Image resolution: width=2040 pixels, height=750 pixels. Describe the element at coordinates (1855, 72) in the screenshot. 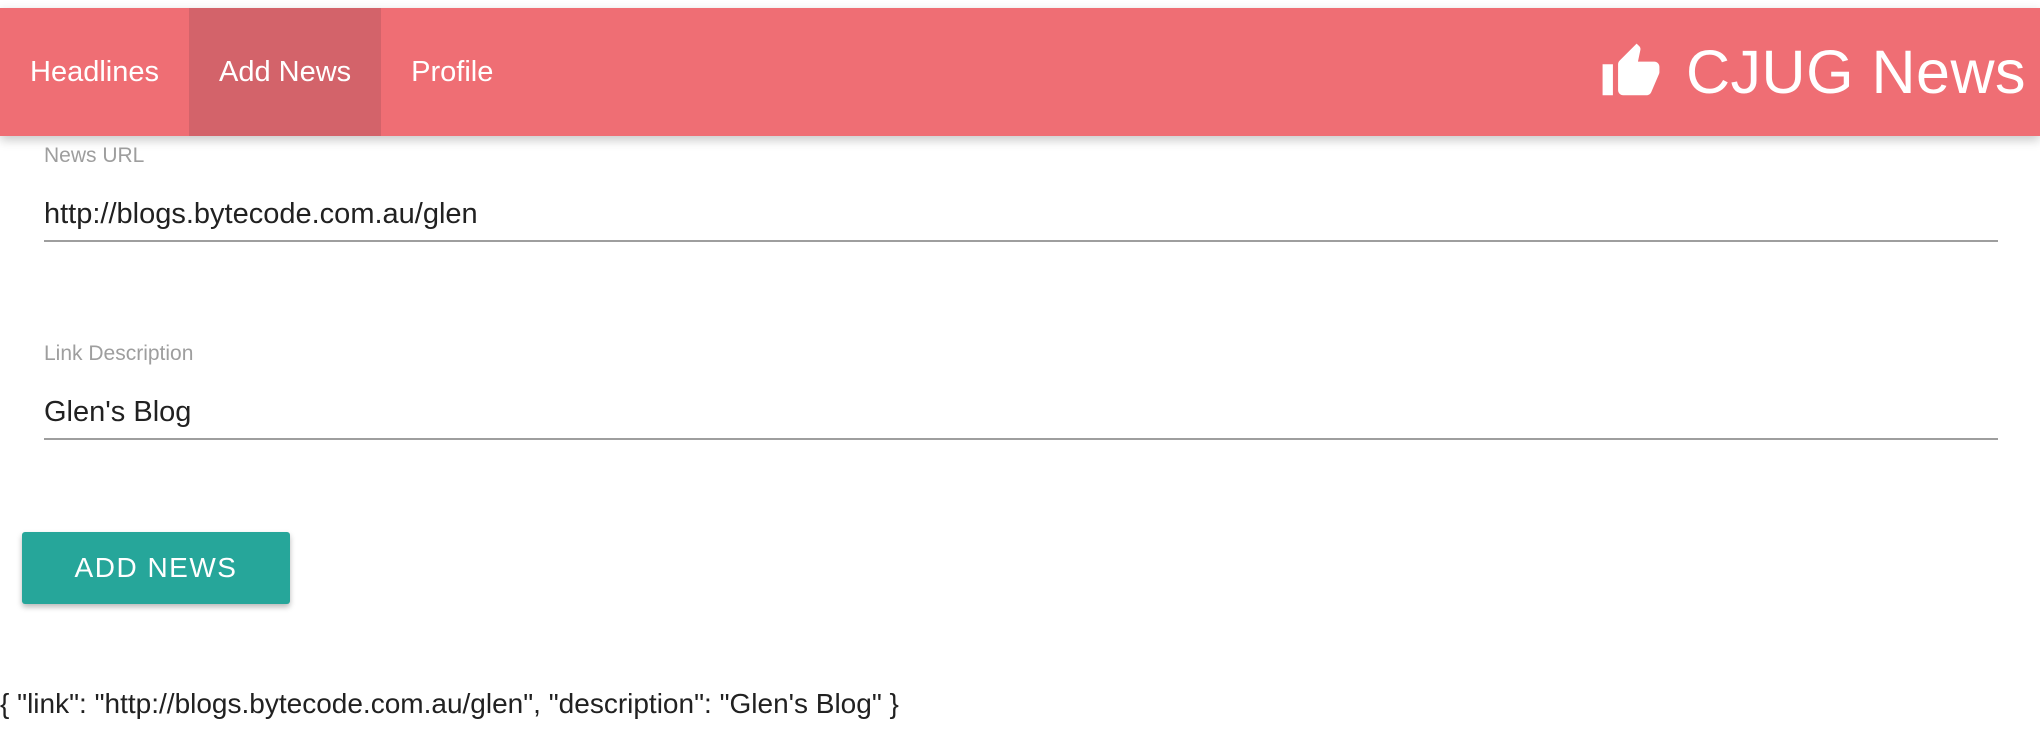

I see `brand-title: CJUG News` at that location.